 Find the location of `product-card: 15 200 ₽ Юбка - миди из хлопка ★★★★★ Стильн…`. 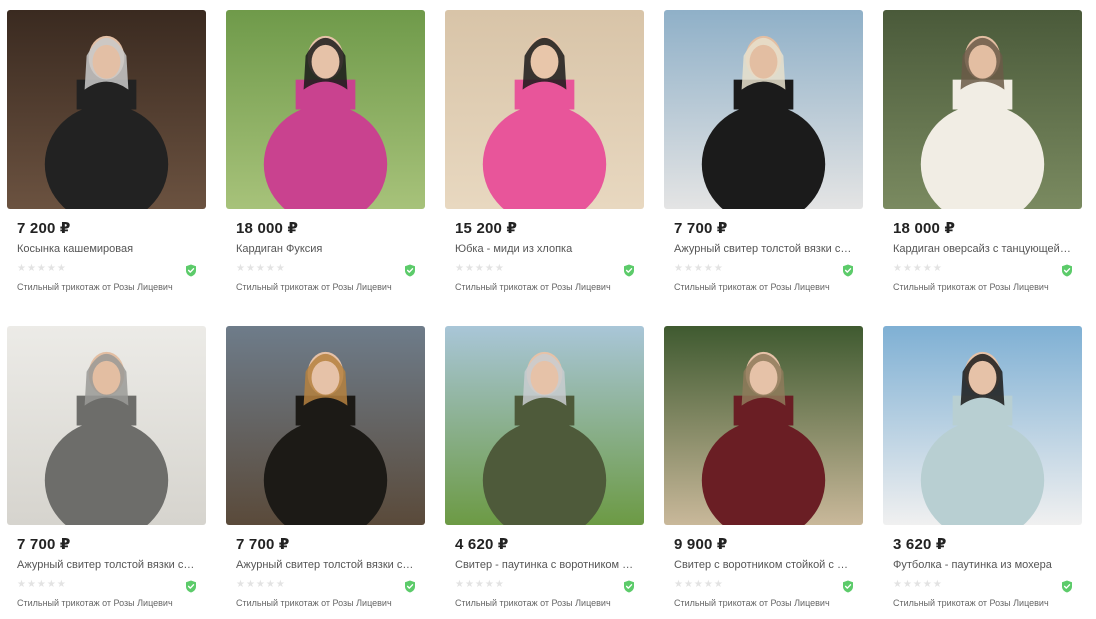

product-card: 15 200 ₽ Юбка - миди из хлопка ★★★★★ Стильн… is located at coordinates (545, 155).